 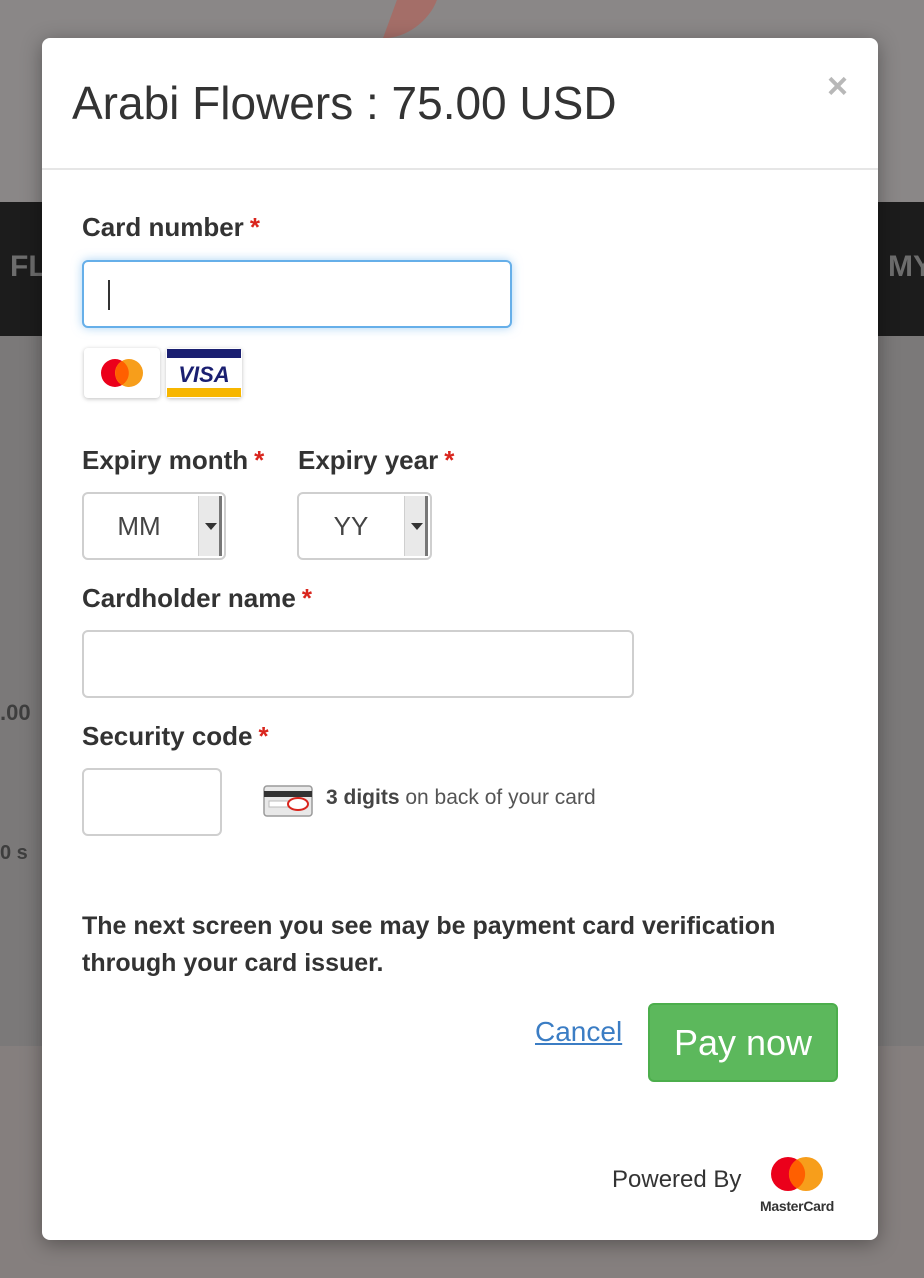 I want to click on expiry-year-value: YY, so click(x=351, y=525).